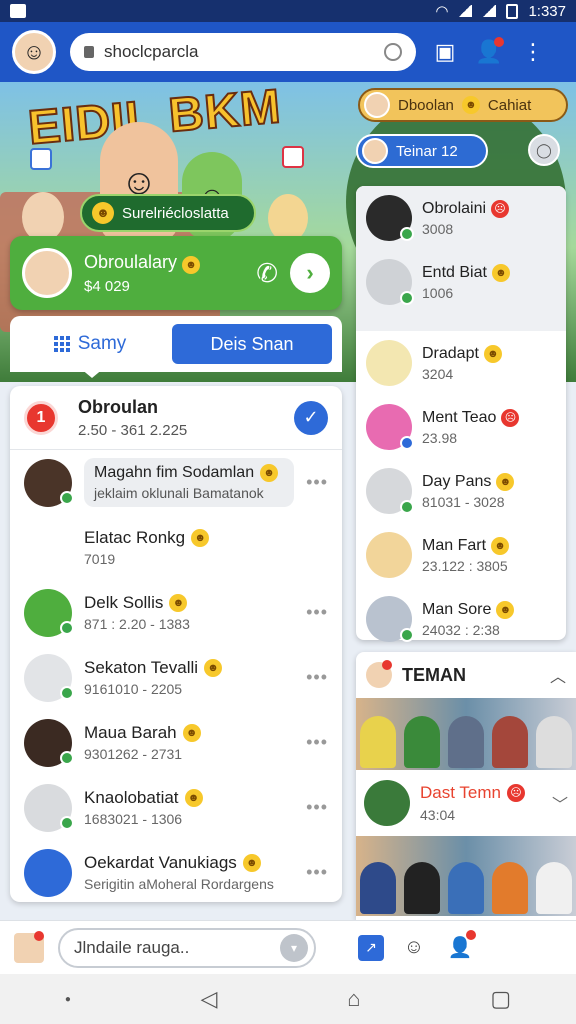  Describe the element at coordinates (102, 343) in the screenshot. I see `tab-label: Samy` at that location.